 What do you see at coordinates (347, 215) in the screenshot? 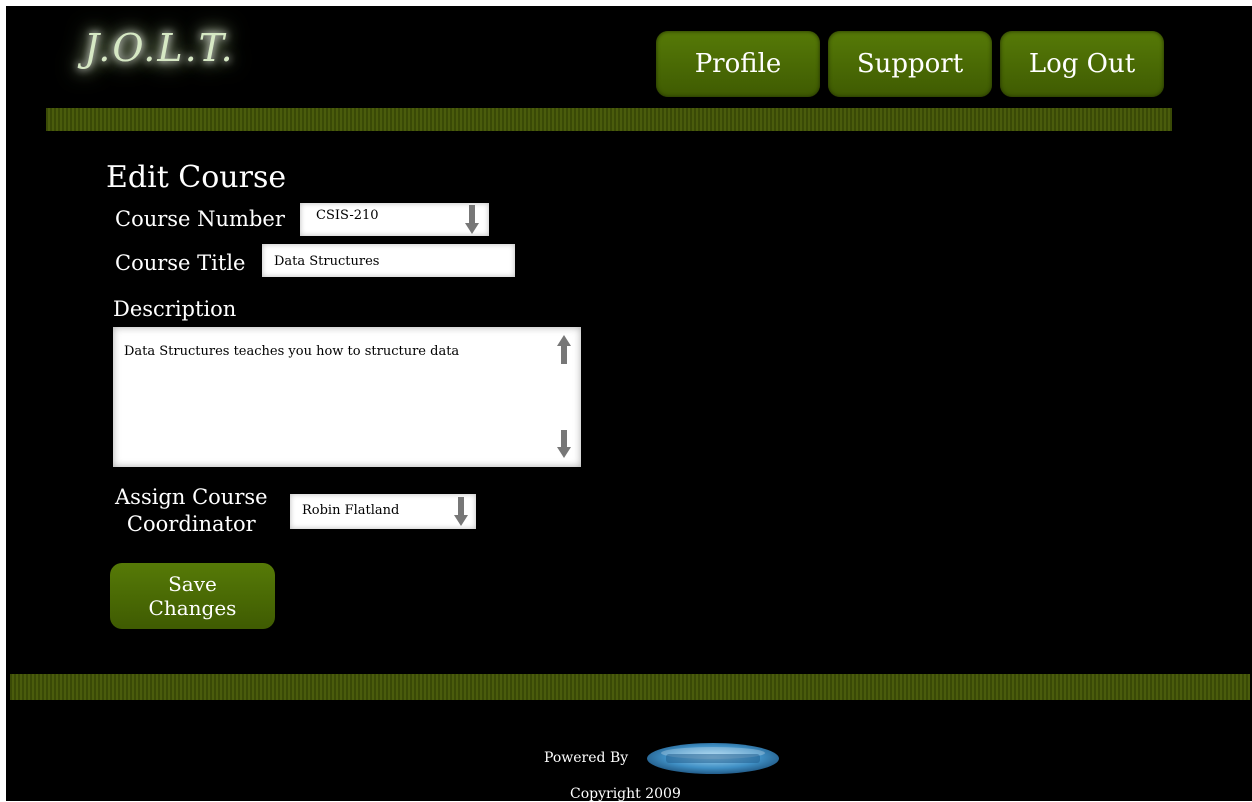
I see `course-number-value: CSIS-210` at bounding box center [347, 215].